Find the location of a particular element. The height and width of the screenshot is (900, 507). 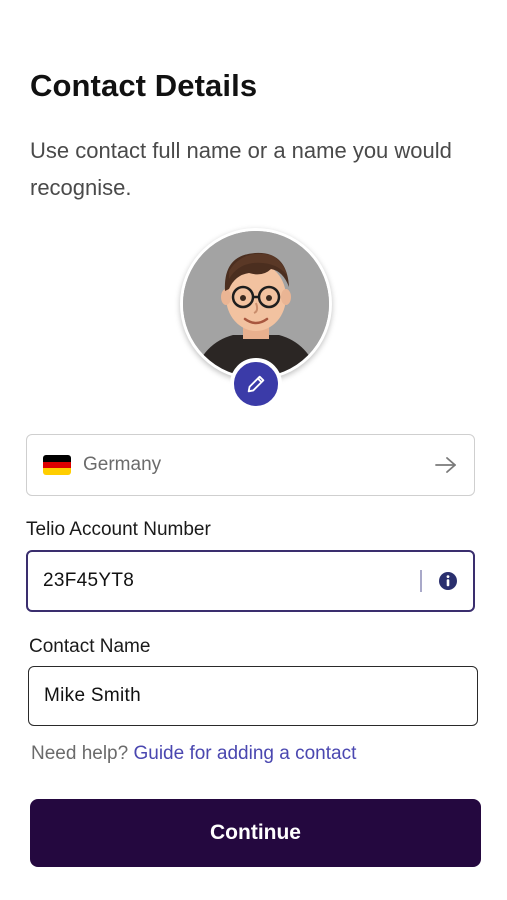

contact-name-value: Mike Smith is located at coordinates (92, 695).